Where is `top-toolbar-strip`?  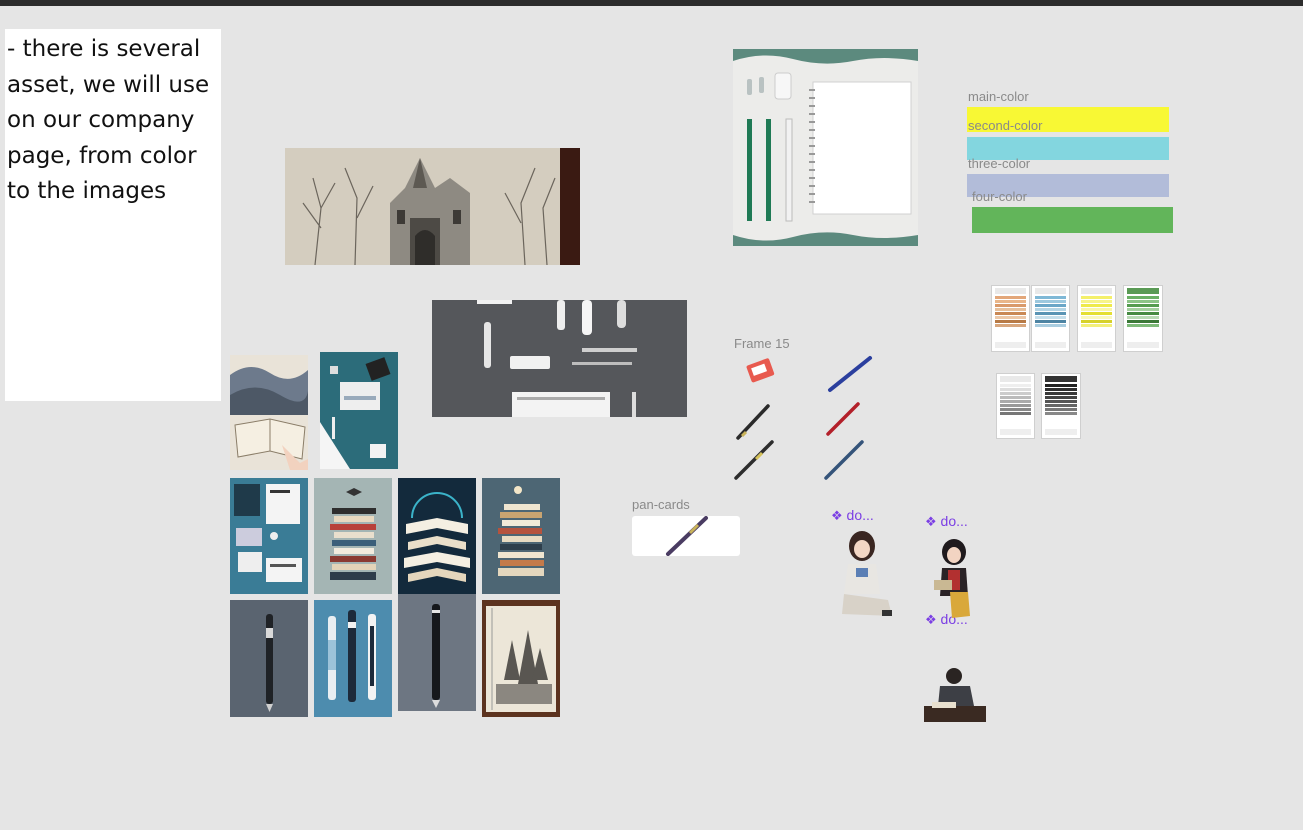 top-toolbar-strip is located at coordinates (651, 3).